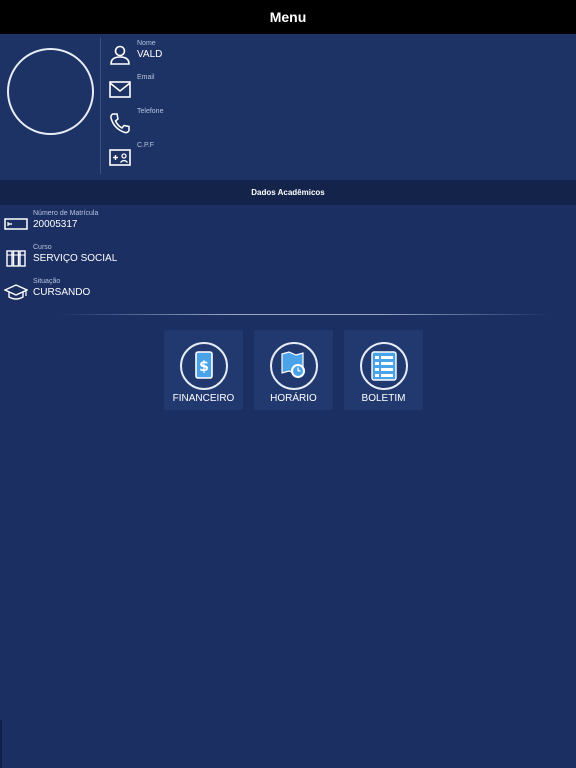  I want to click on academic-field-value: SERVIÇO SOCIAL, so click(75, 258).